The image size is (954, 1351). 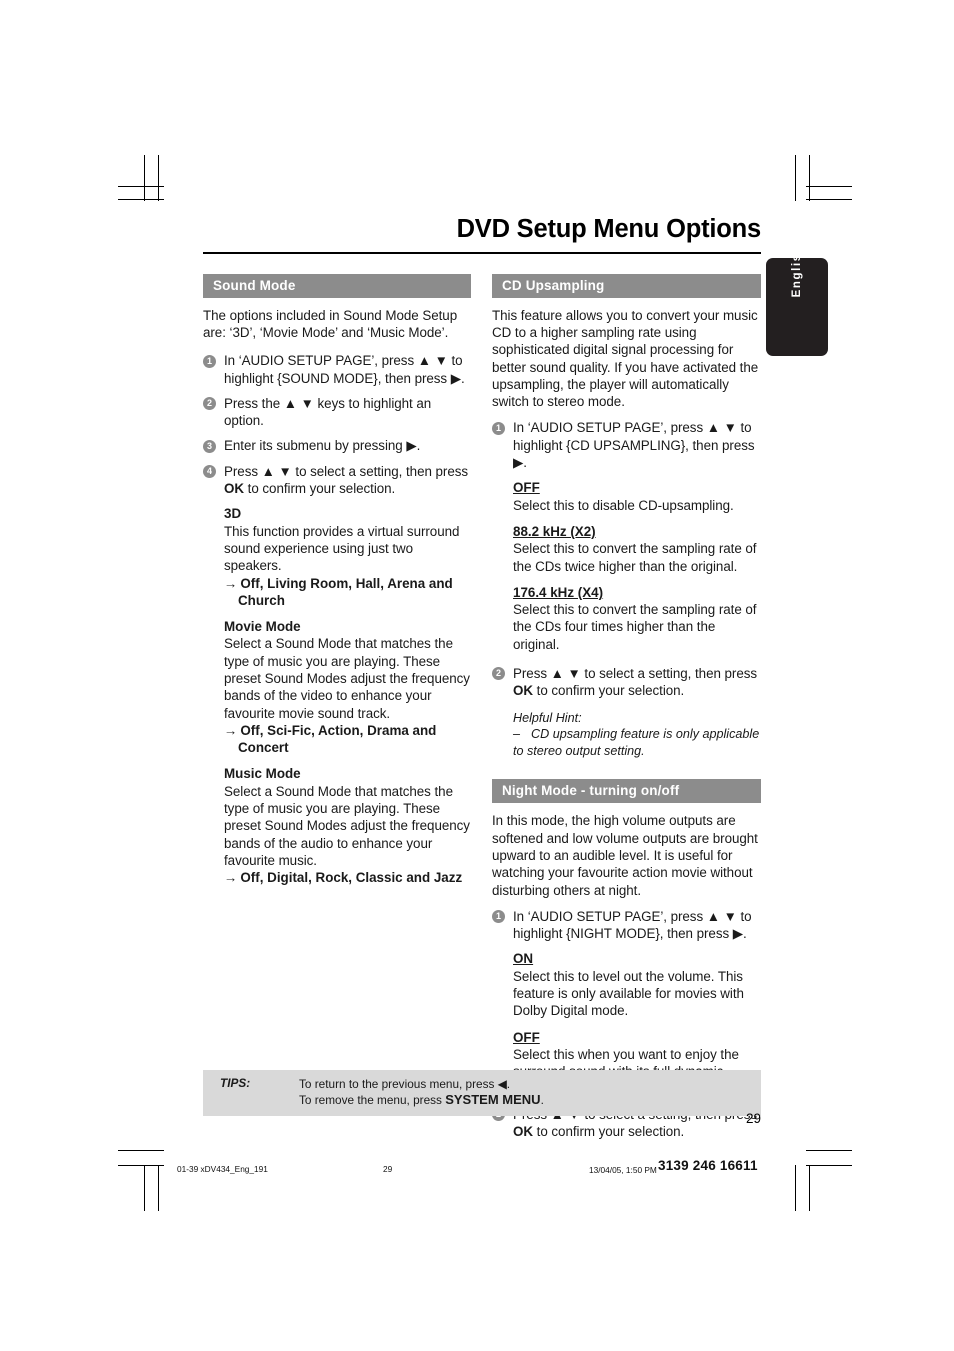 What do you see at coordinates (623, 505) in the screenshot?
I see `cd-option-off-body: Select this to disable CD-upsampling.` at bounding box center [623, 505].